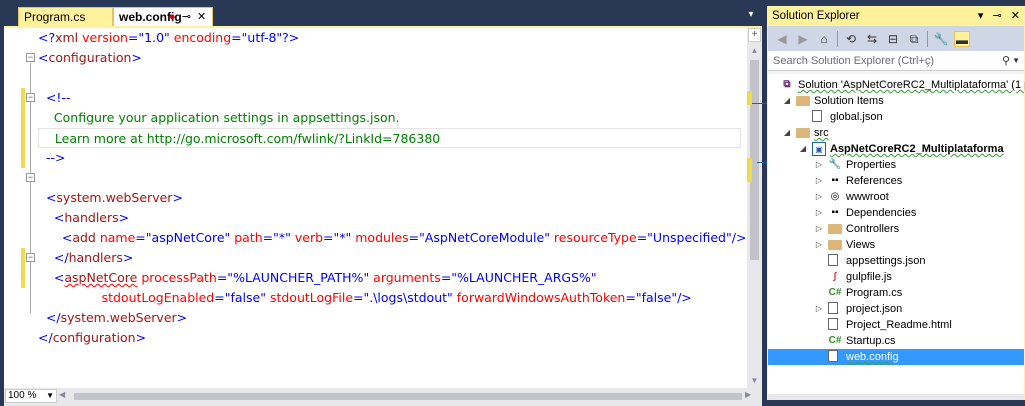 This screenshot has width=1025, height=406. Describe the element at coordinates (31, 396) in the screenshot. I see `zoom-select: 100 % ▼` at that location.